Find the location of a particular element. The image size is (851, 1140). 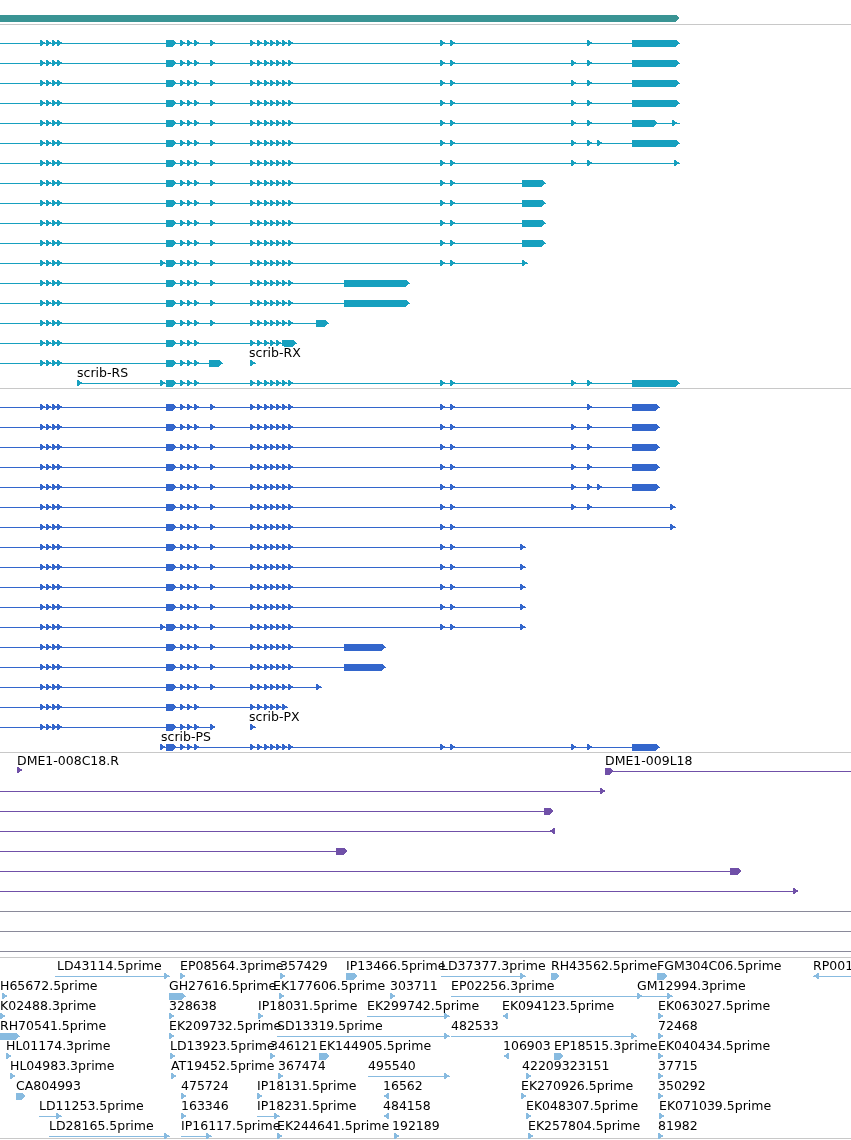

est-label: 192189 is located at coordinates (416, 1125).